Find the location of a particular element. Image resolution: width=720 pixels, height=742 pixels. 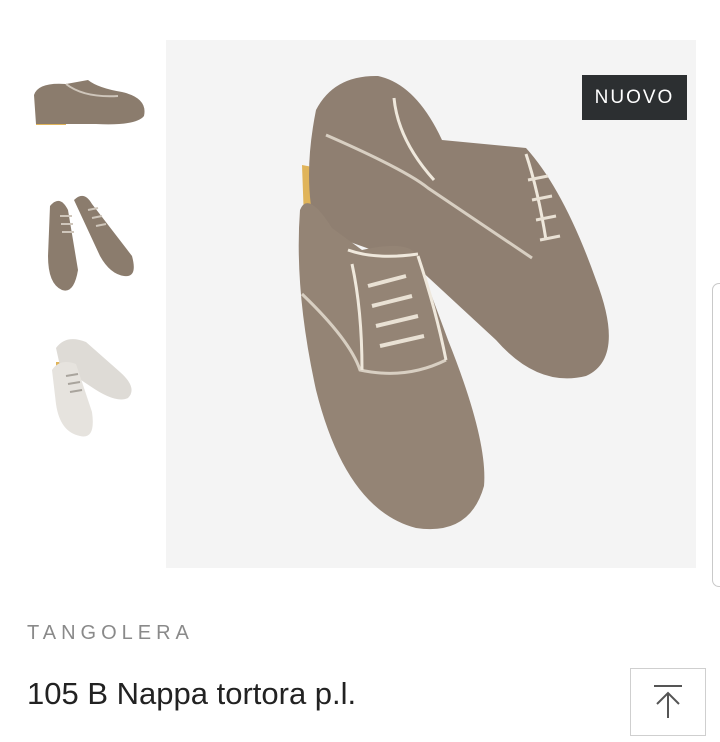

back-to-top-button is located at coordinates (668, 702).